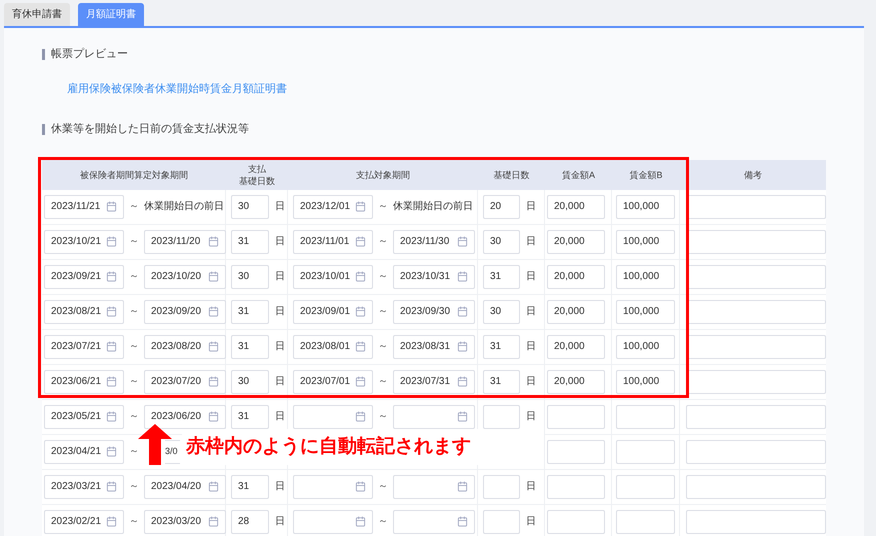  I want to click on date-field: 2023/08/21, so click(84, 312).